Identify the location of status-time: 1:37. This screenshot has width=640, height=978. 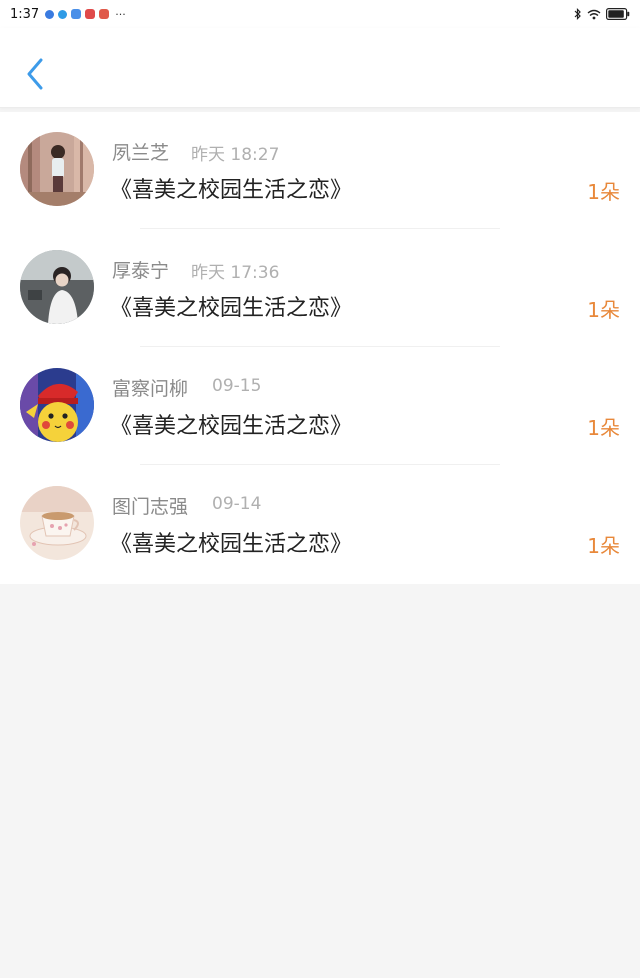
(25, 14).